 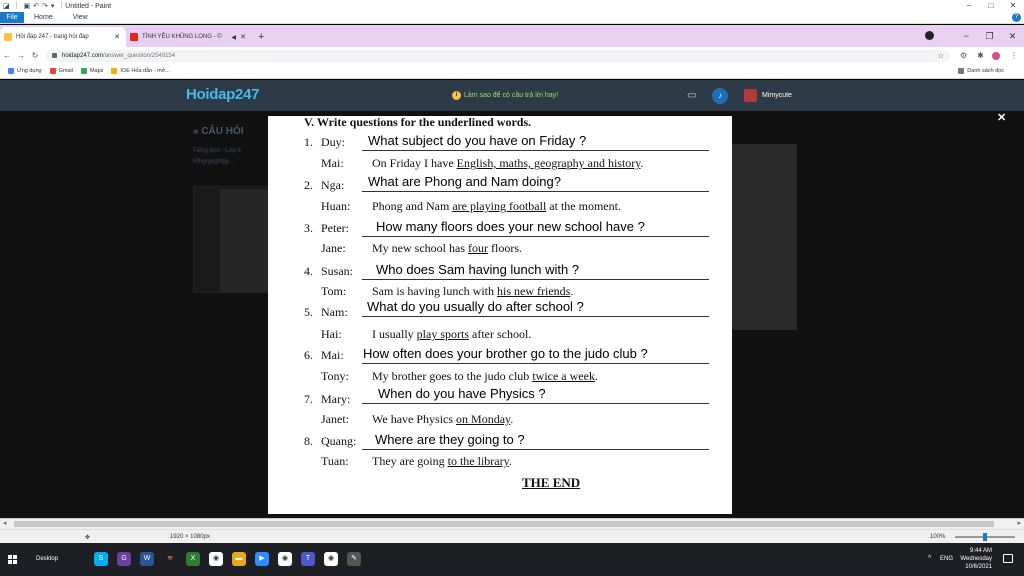 What do you see at coordinates (12, 17) in the screenshot?
I see `ribbon-tab-file: File` at bounding box center [12, 17].